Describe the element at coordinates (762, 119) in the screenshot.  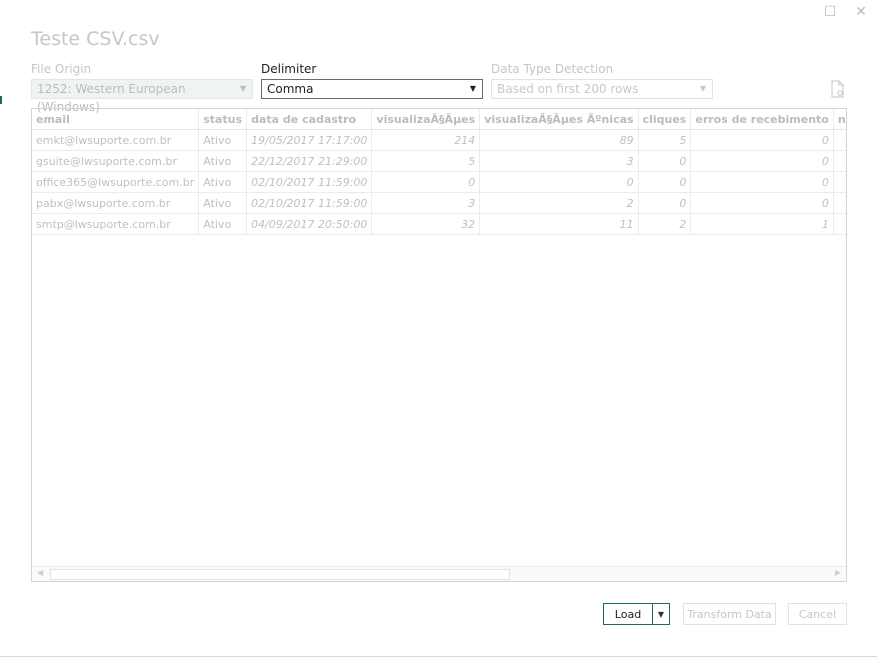
I see `column-header: erros de recebimento` at that location.